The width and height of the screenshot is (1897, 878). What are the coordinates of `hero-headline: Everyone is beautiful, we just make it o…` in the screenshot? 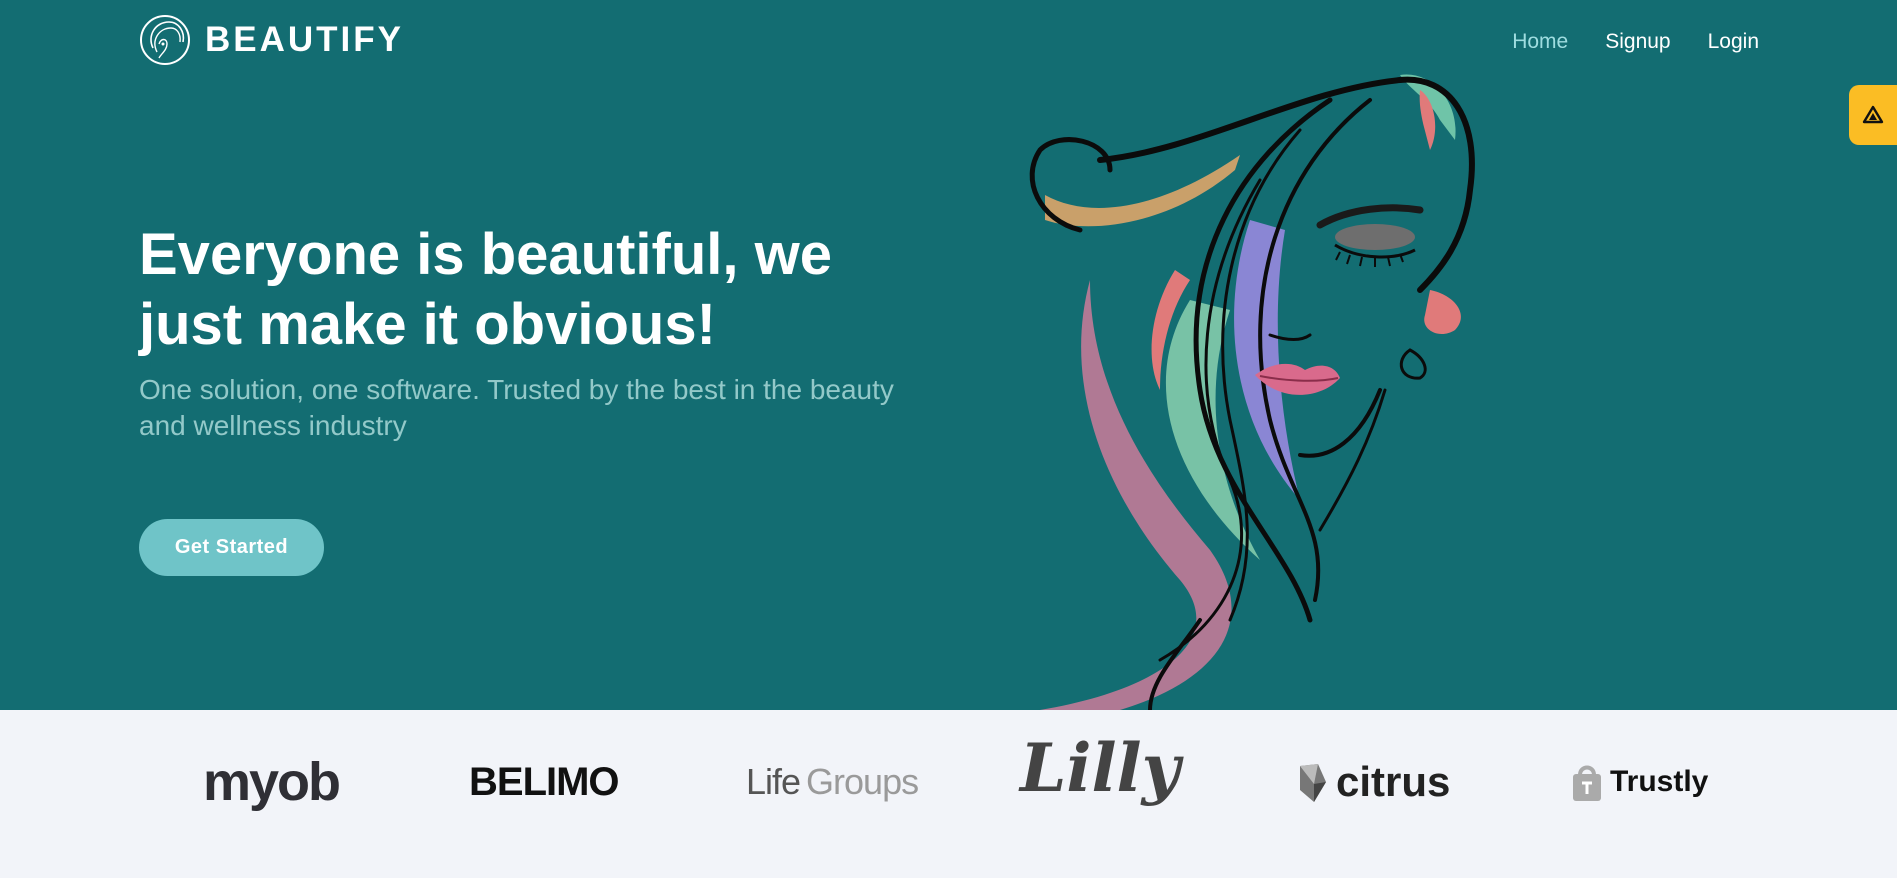 It's located at (485, 289).